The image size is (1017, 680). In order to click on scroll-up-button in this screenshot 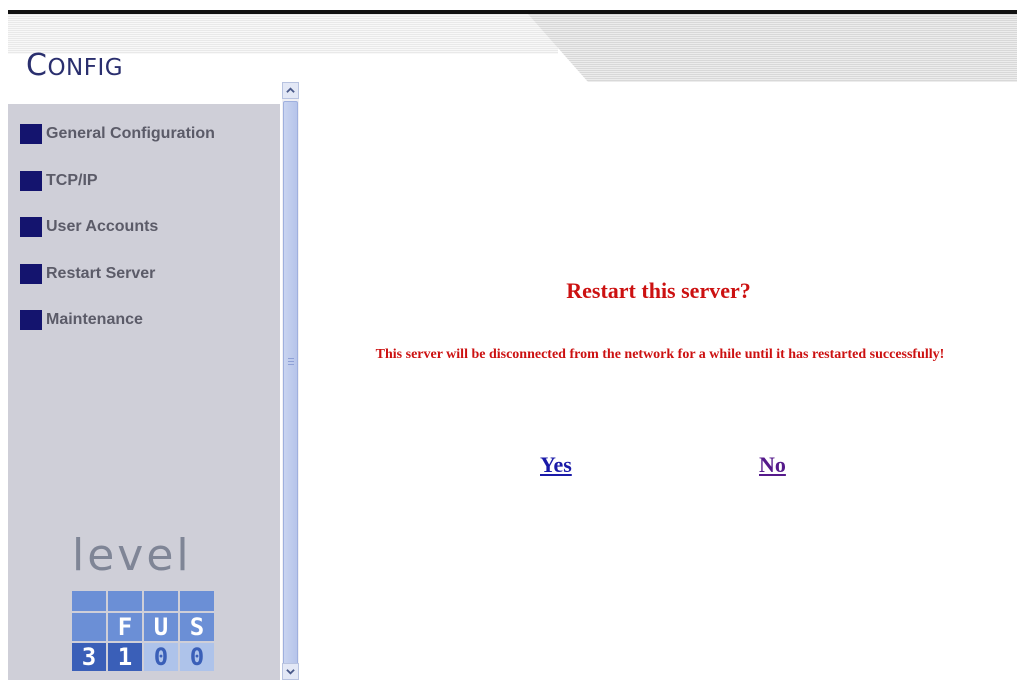, I will do `click(290, 90)`.